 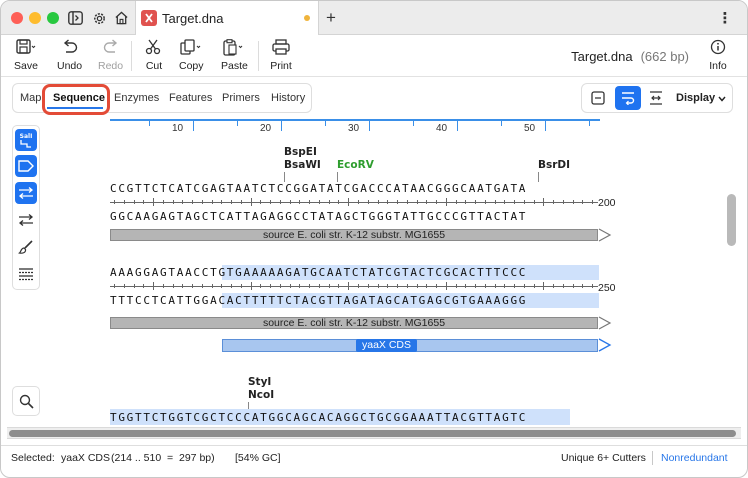 What do you see at coordinates (191, 56) in the screenshot?
I see `copy-button: Copy` at bounding box center [191, 56].